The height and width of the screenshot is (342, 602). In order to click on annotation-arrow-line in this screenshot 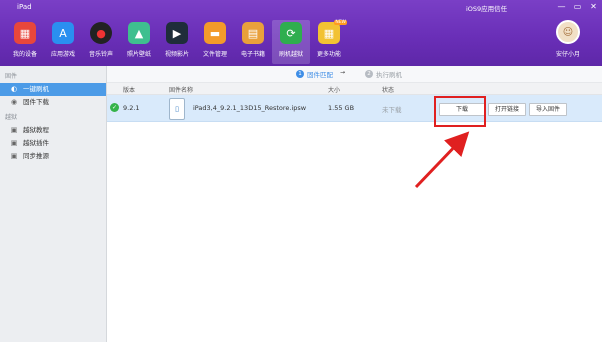, I will do `click(442, 160)`.